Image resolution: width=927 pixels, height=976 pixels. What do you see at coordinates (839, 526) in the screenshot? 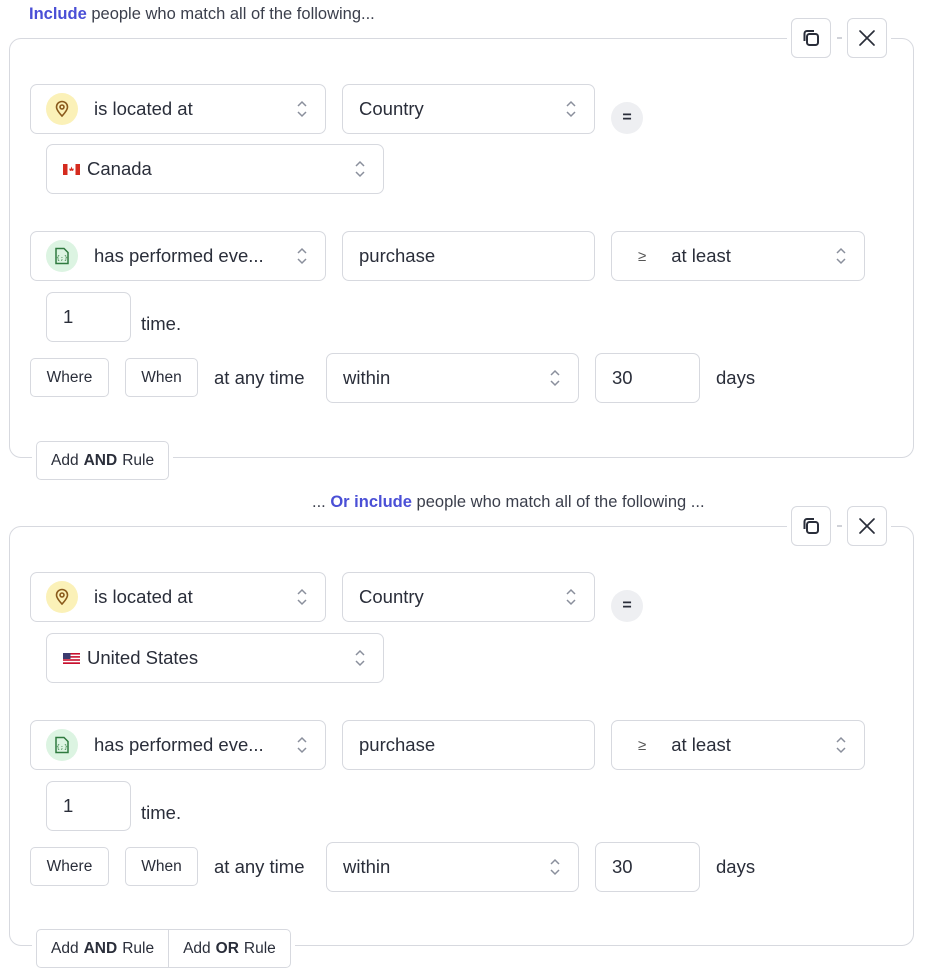
I see `group-2-actions` at bounding box center [839, 526].